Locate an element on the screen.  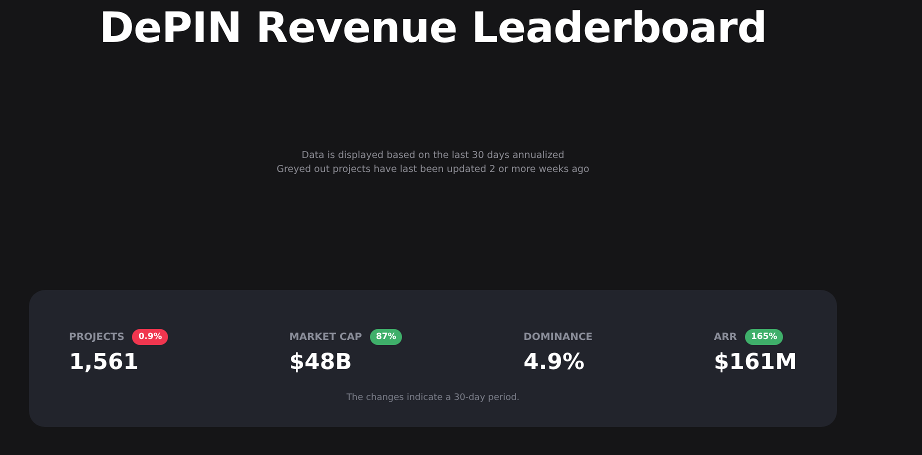
footnote: The changes indicate a 30-day period. is located at coordinates (433, 398).